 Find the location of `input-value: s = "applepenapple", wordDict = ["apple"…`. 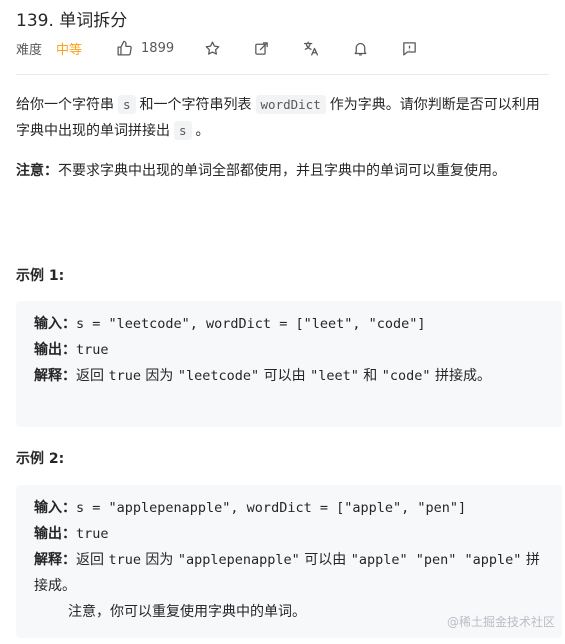

input-value: s = "applepenapple", wordDict = ["apple"… is located at coordinates (271, 508).